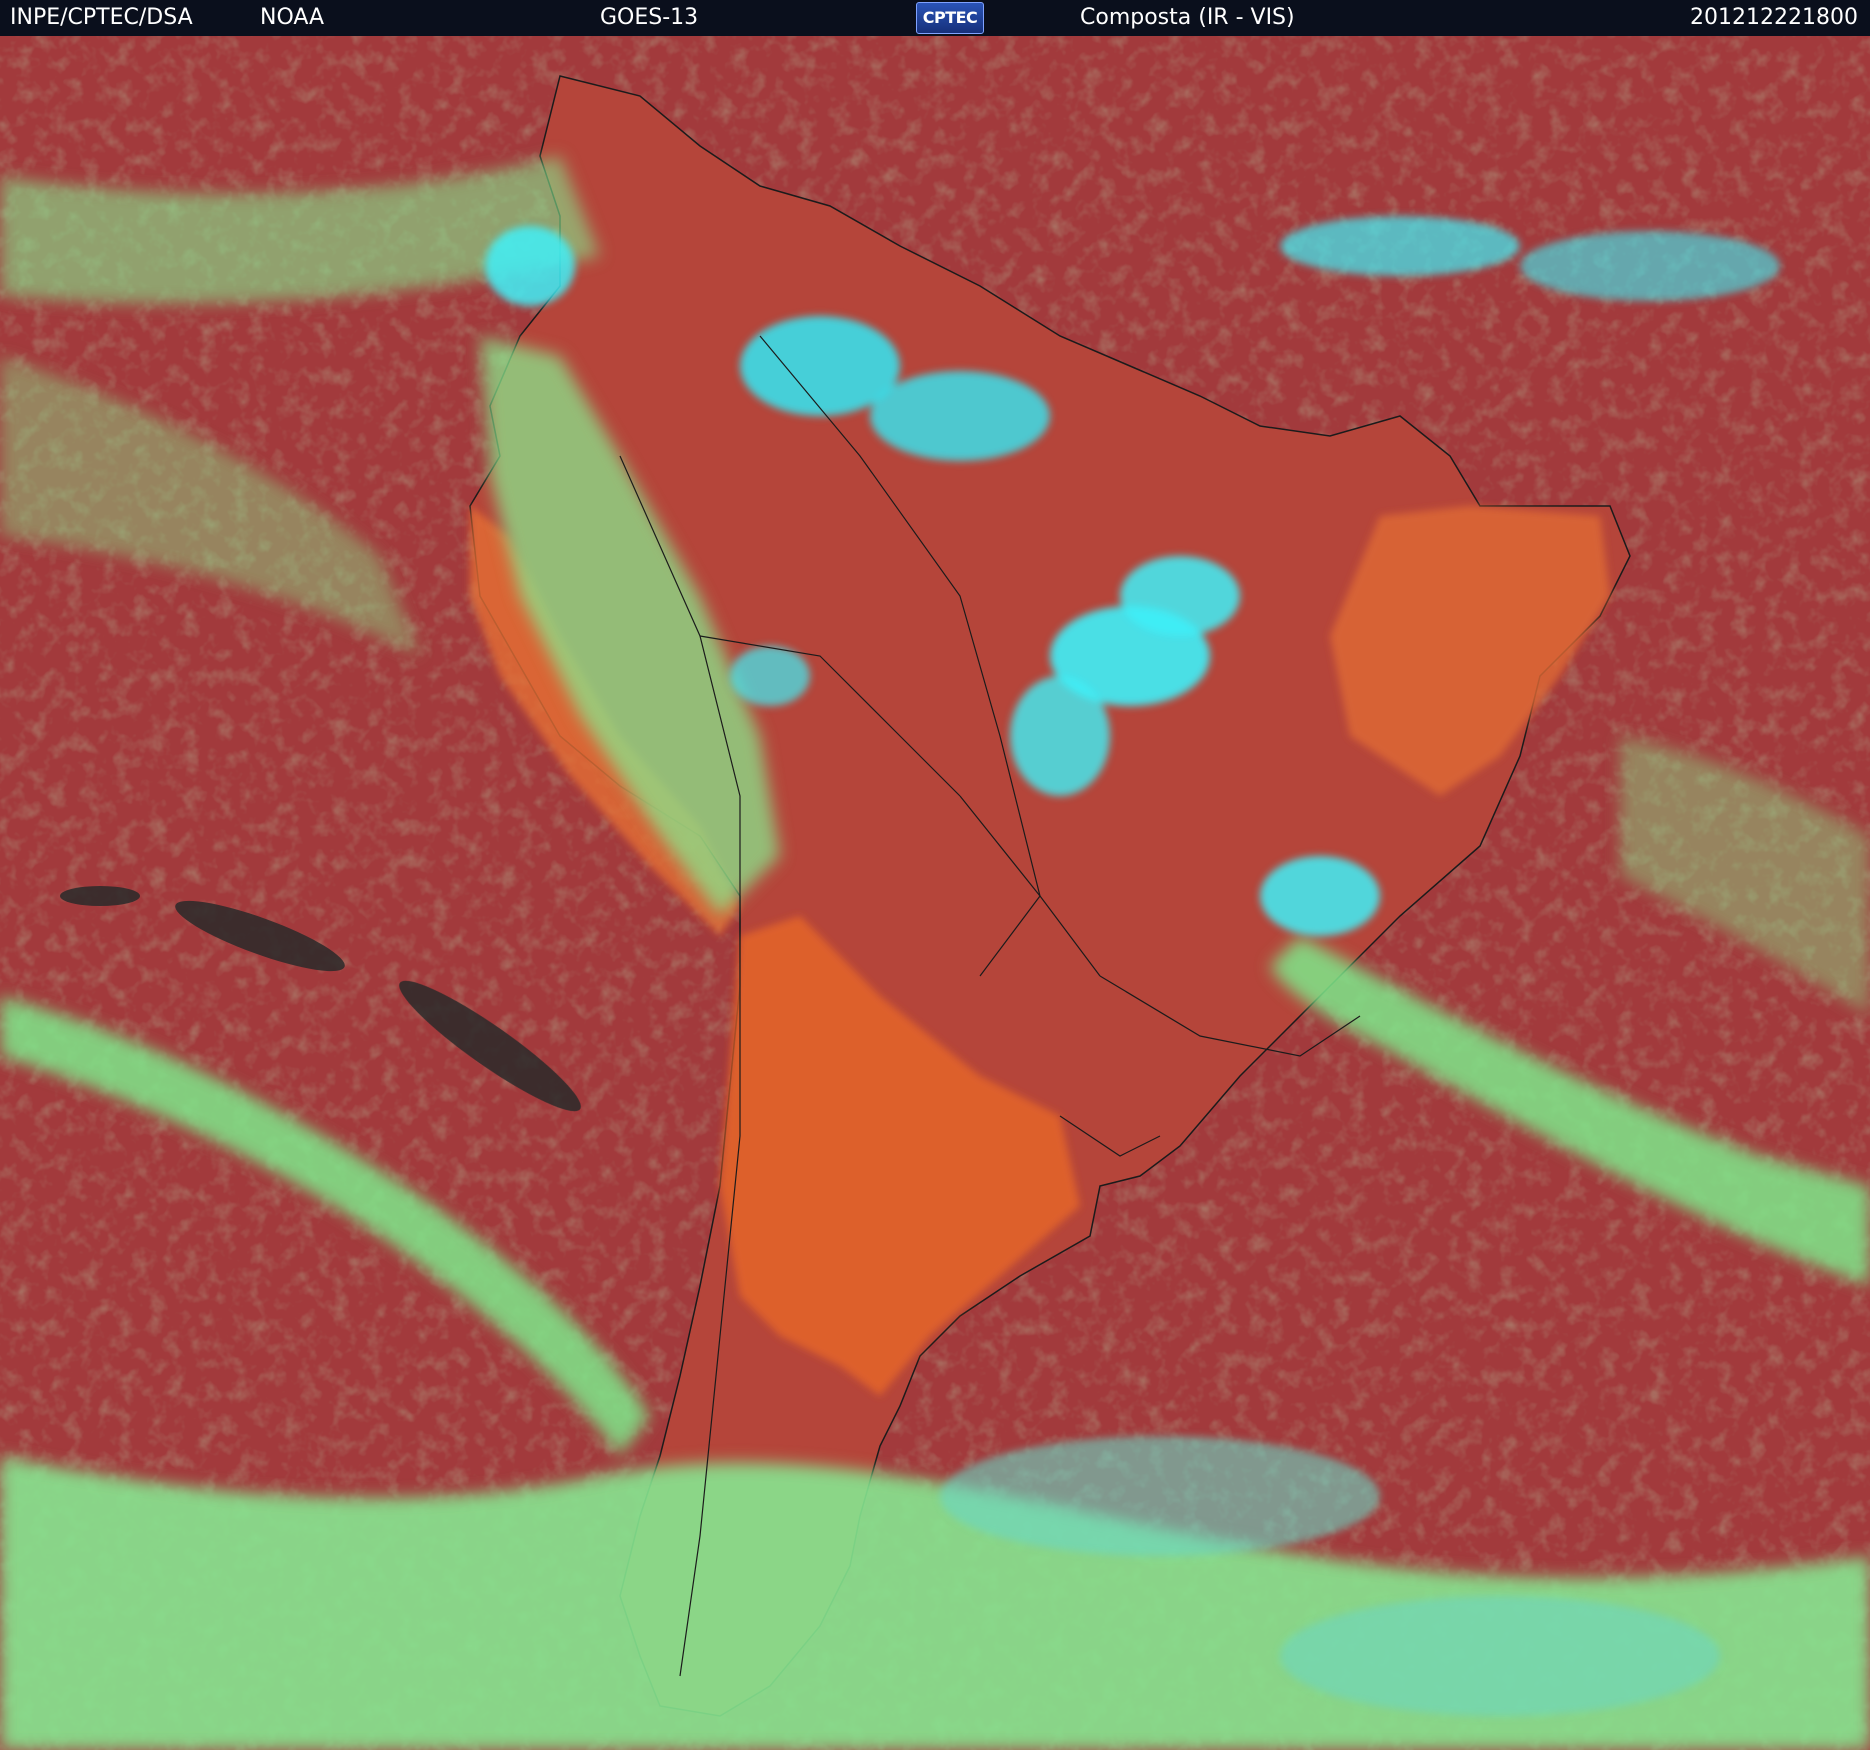 Image resolution: width=1870 pixels, height=1750 pixels. Describe the element at coordinates (1400, 246) in the screenshot. I see `convection-atlantic-north` at that location.